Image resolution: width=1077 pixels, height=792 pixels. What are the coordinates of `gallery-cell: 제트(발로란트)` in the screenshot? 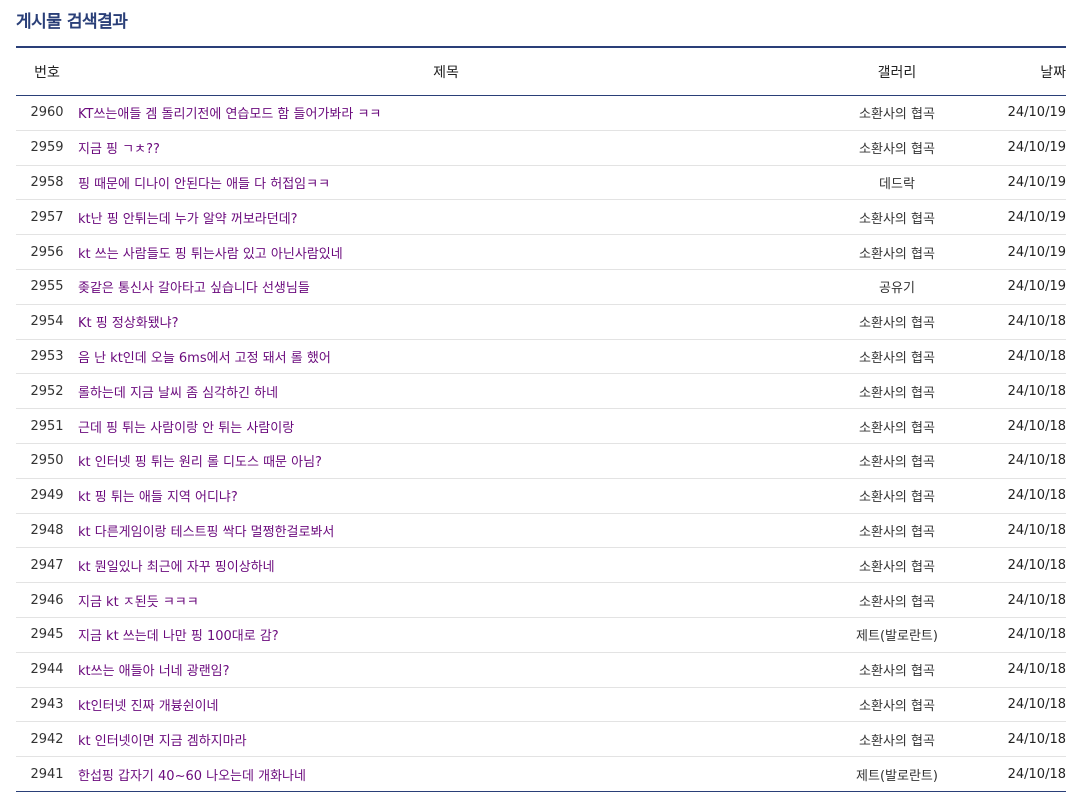 It's located at (897, 635).